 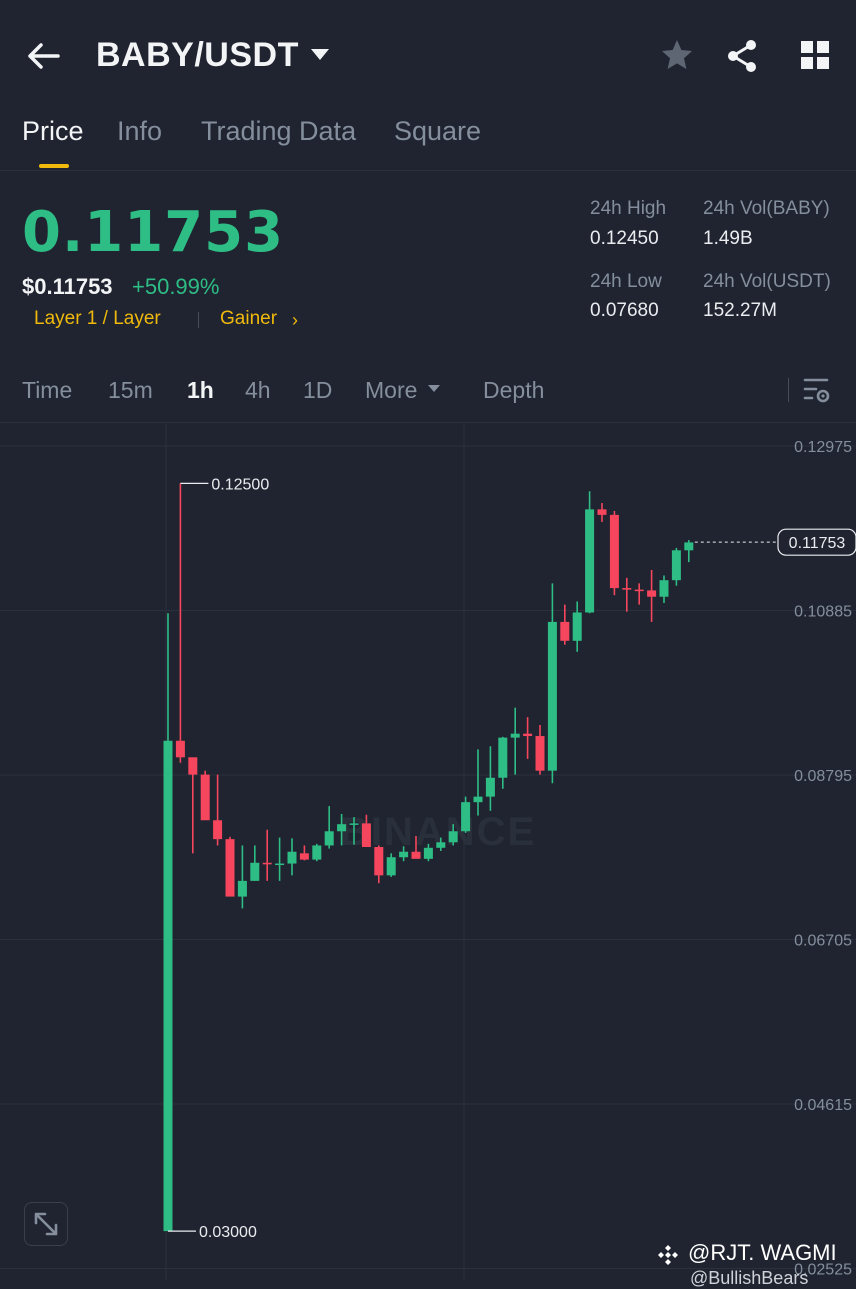 What do you see at coordinates (130, 390) in the screenshot?
I see `tf-15m: 15m` at bounding box center [130, 390].